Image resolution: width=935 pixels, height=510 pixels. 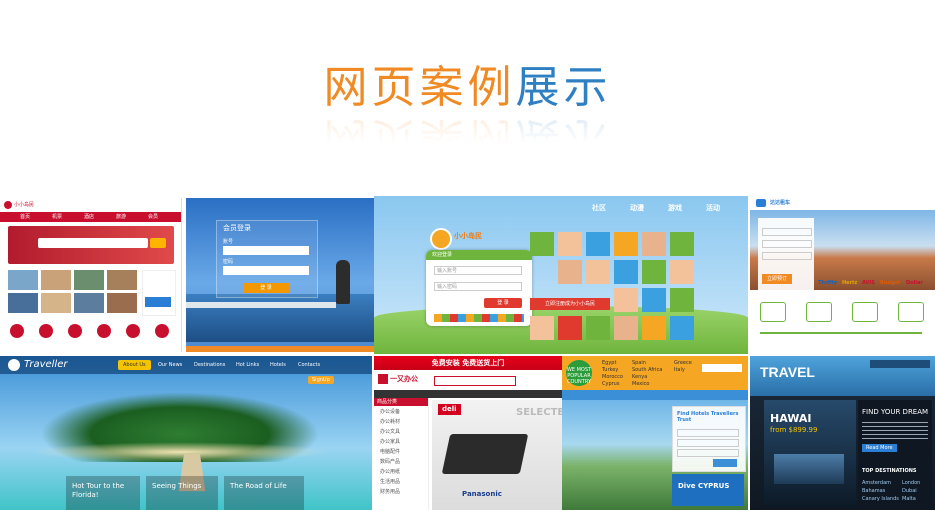 What do you see at coordinates (675, 208) in the screenshot?
I see `nav-game: 游戏` at bounding box center [675, 208].